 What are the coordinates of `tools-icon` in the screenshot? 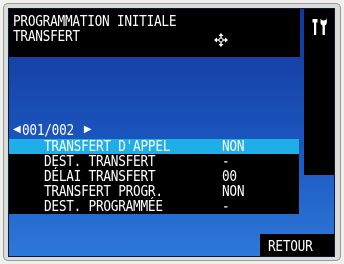 It's located at (319, 26).